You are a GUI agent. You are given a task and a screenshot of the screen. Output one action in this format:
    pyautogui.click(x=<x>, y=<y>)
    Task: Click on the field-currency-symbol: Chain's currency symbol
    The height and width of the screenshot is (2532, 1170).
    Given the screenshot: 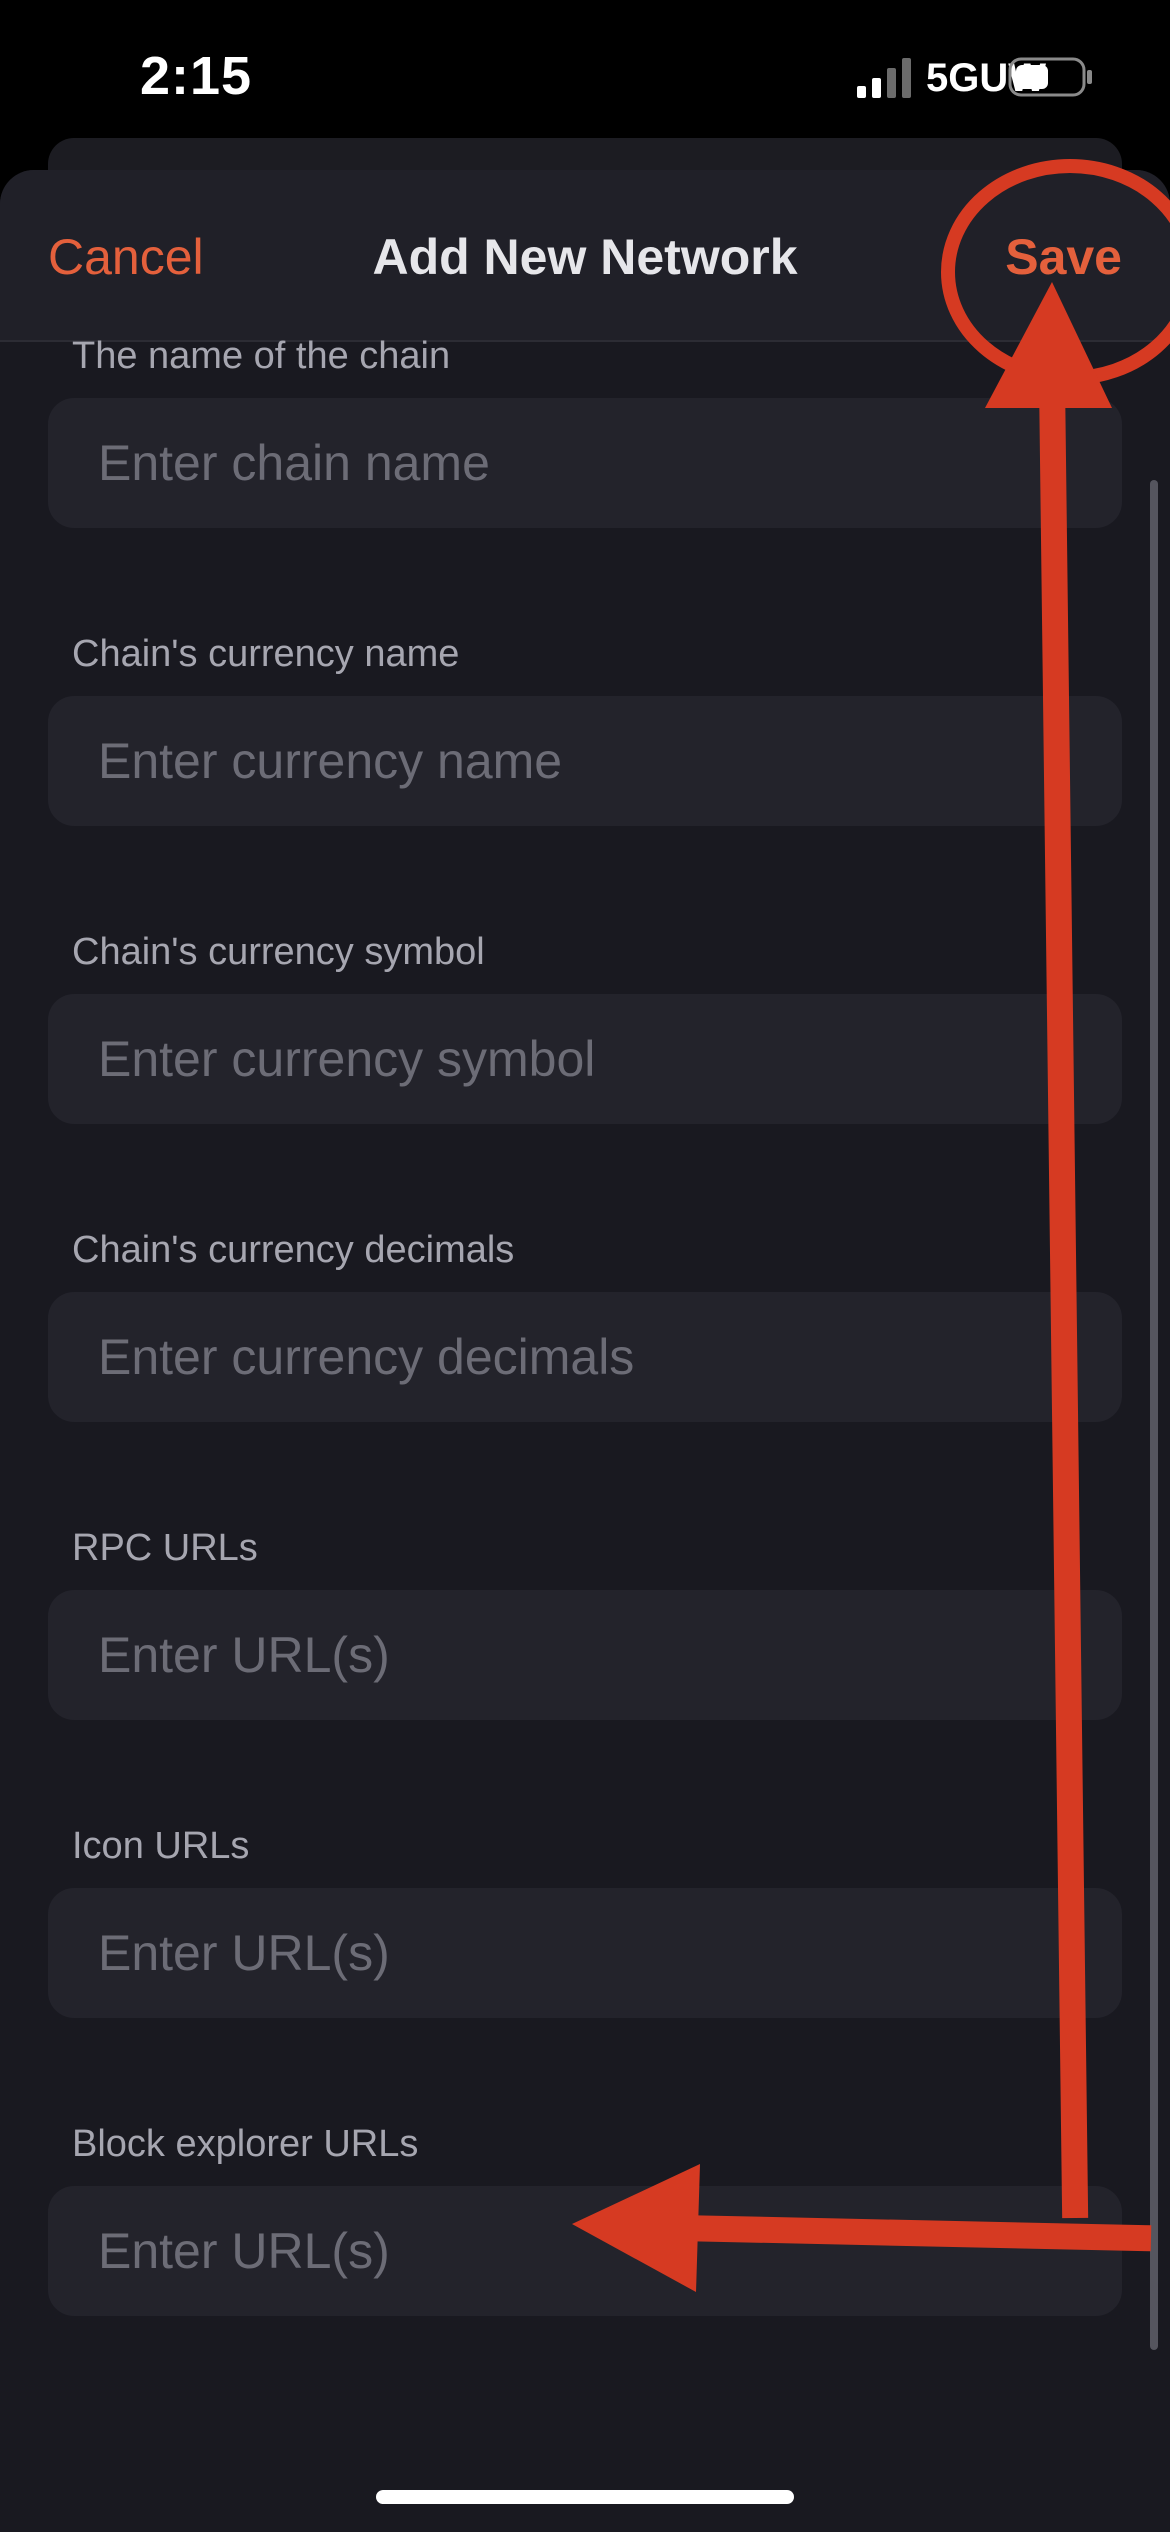 What is the action you would take?
    pyautogui.click(x=585, y=1079)
    